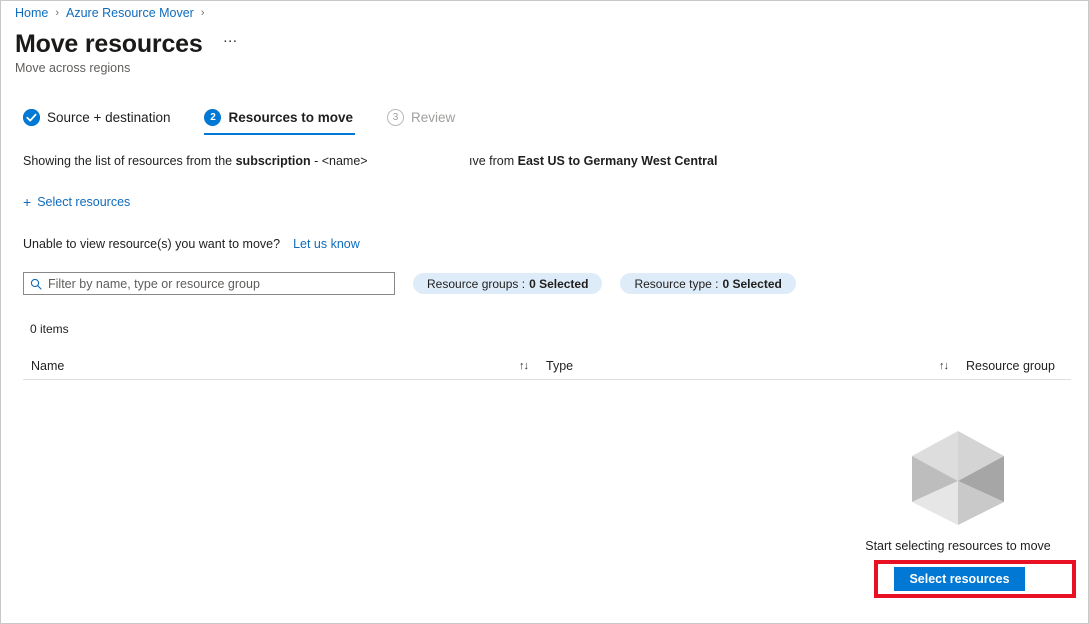 The width and height of the screenshot is (1089, 624). I want to click on check-icon, so click(31, 117).